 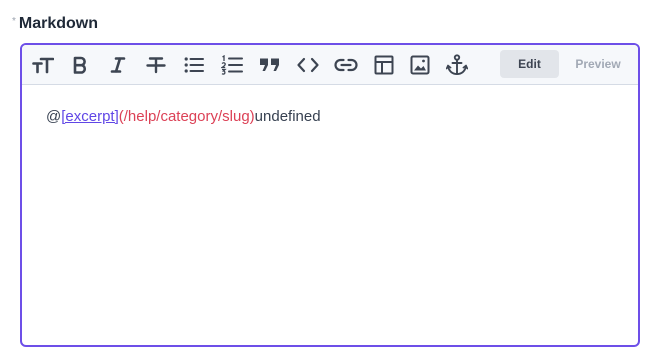 I want to click on field-label-text: Markdown, so click(x=58, y=23).